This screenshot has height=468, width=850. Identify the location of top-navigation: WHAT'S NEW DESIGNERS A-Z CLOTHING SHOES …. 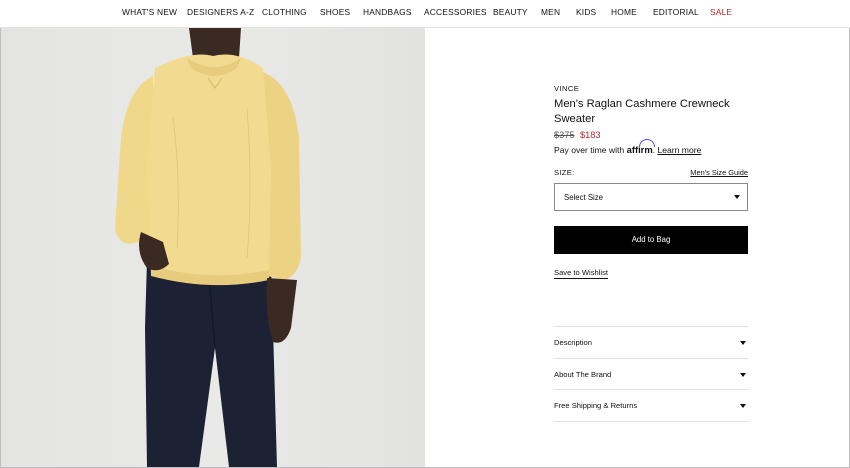
(425, 14).